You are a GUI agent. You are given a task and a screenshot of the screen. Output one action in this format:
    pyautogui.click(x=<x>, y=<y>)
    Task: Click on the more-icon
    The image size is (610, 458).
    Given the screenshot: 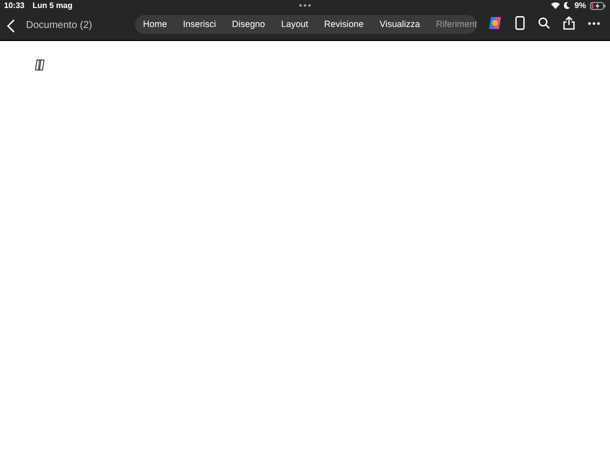 What is the action you would take?
    pyautogui.click(x=594, y=23)
    